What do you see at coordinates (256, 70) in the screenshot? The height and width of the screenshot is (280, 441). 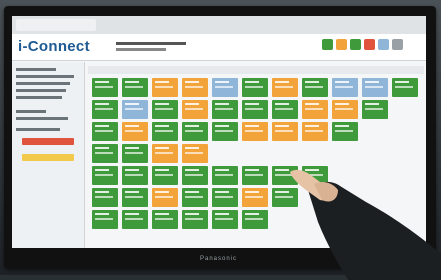 I see `grid-header` at bounding box center [256, 70].